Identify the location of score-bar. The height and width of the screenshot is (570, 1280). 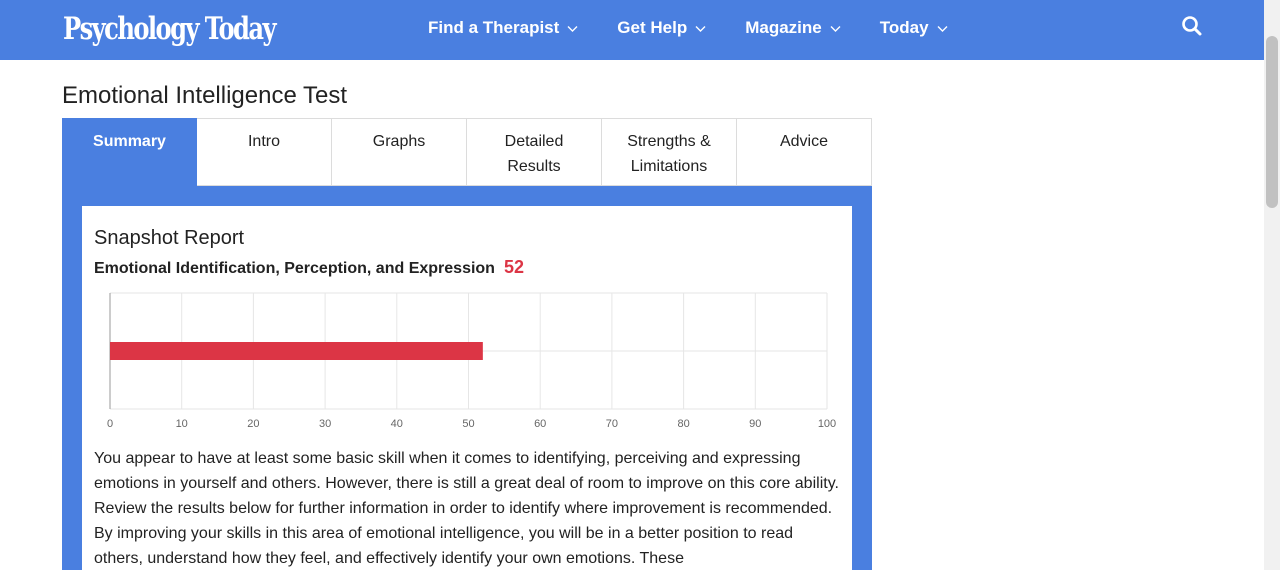
(296, 351).